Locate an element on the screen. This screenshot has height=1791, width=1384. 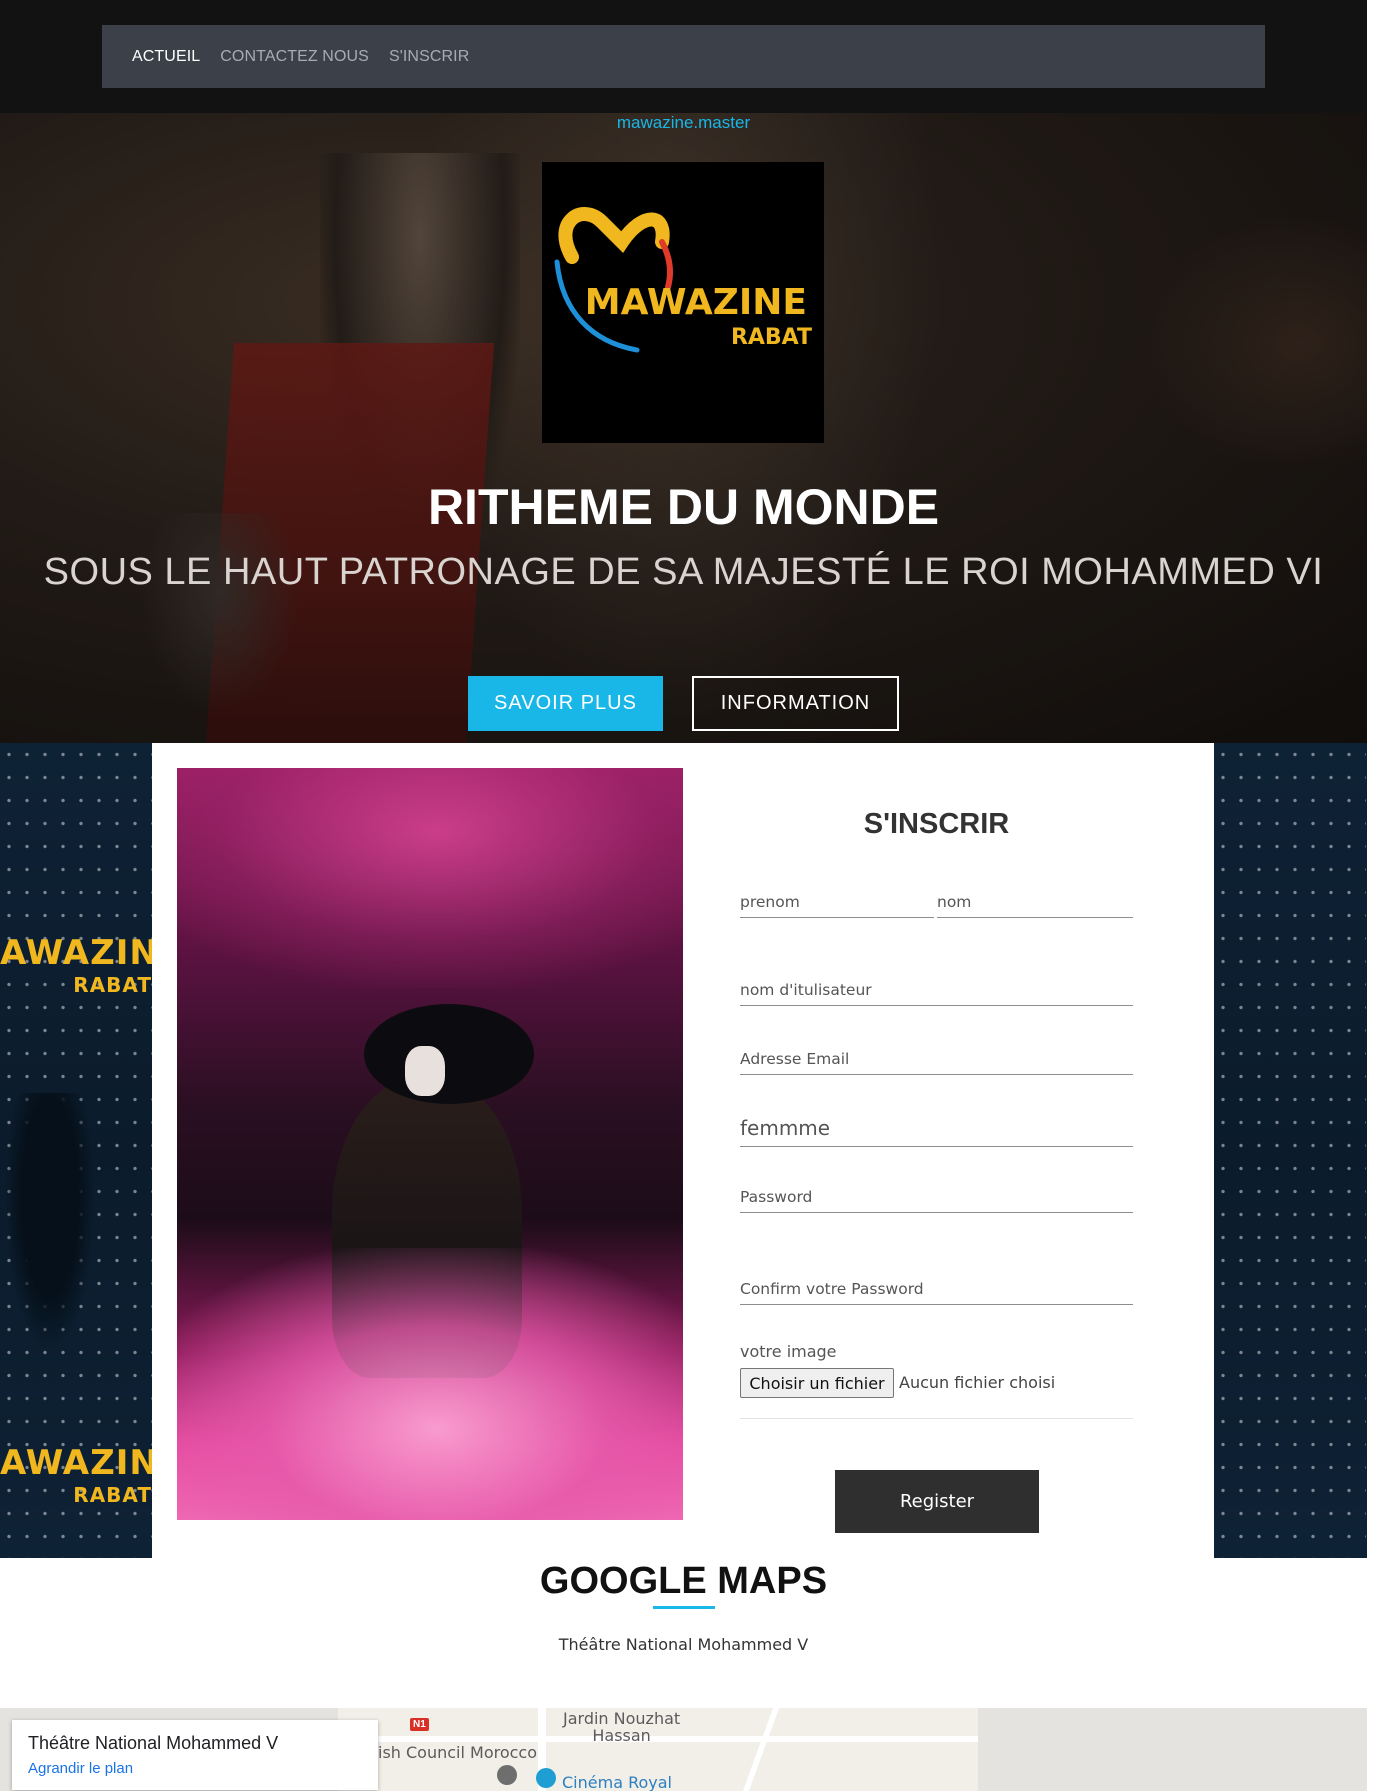
image-upload-label: votre image is located at coordinates (788, 1351).